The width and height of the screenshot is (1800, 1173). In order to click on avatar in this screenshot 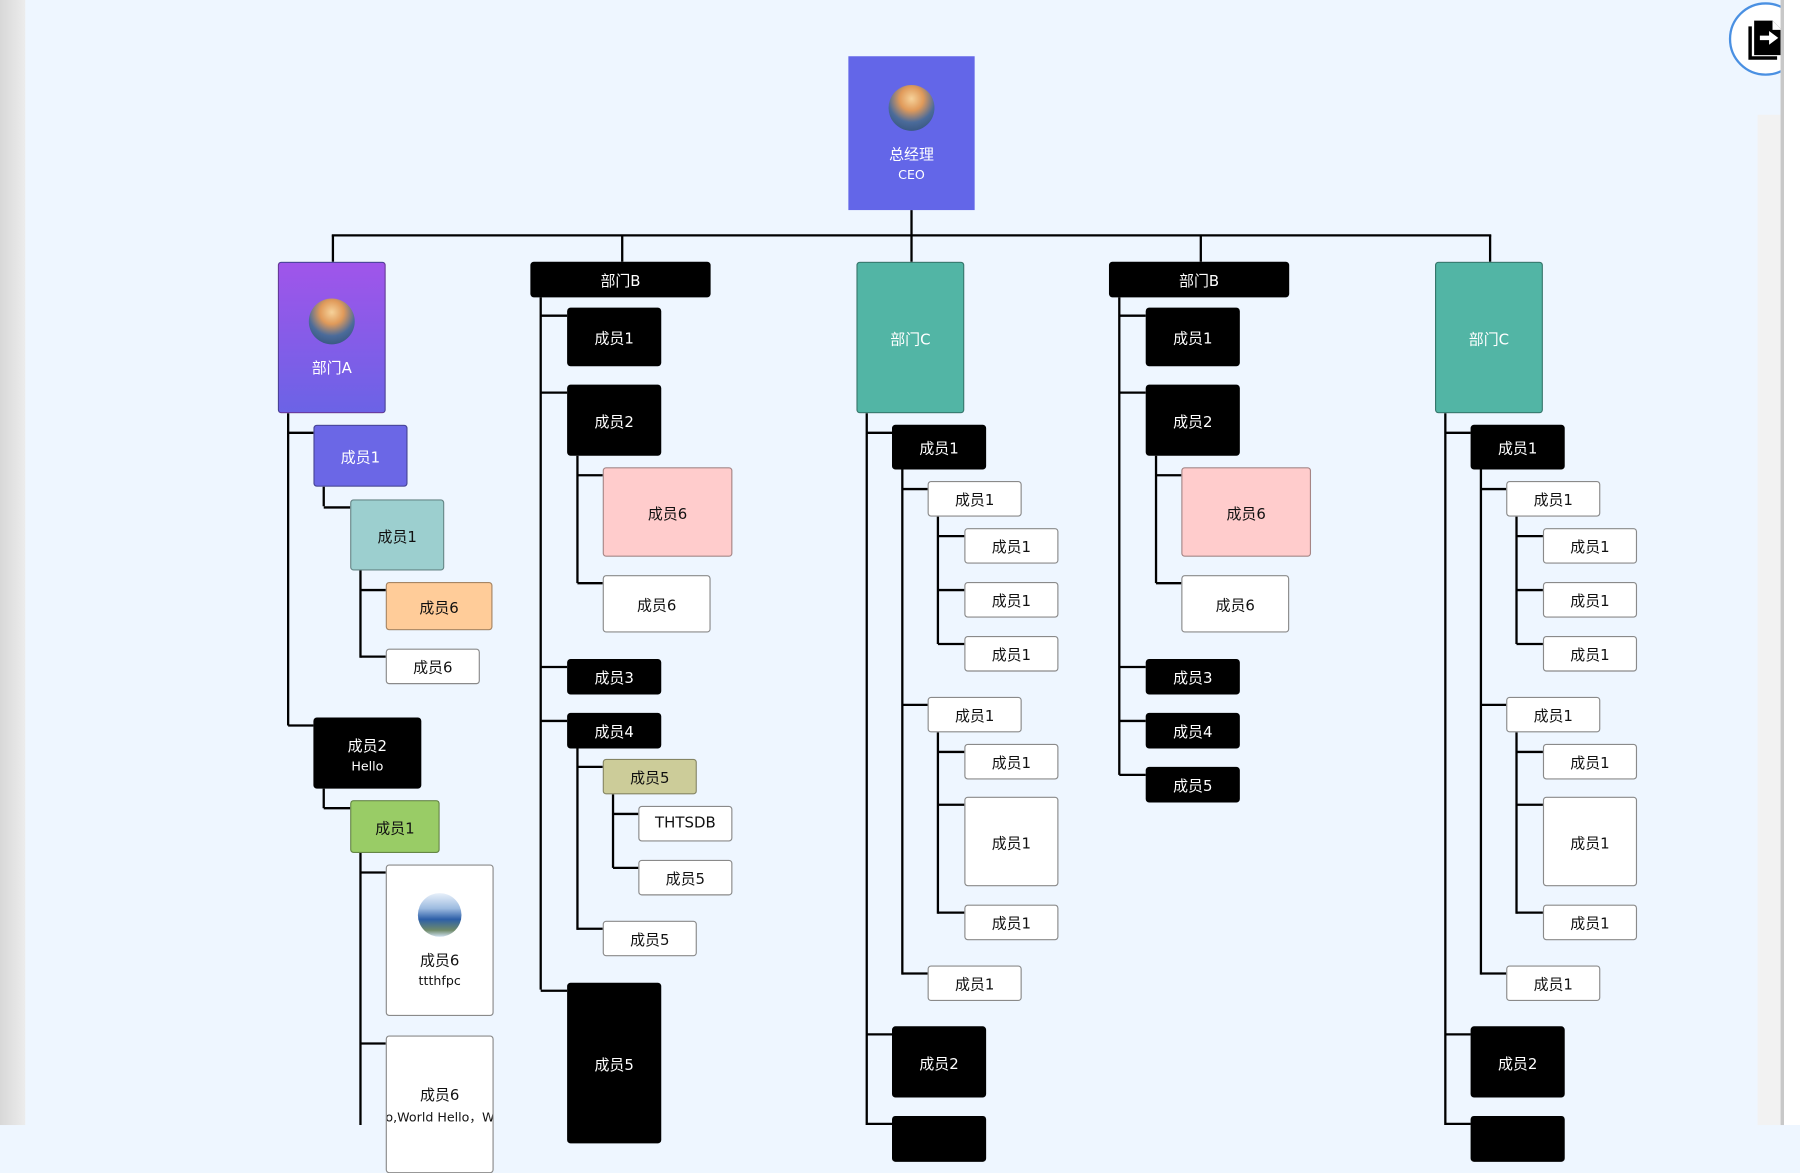, I will do `click(331, 320)`.